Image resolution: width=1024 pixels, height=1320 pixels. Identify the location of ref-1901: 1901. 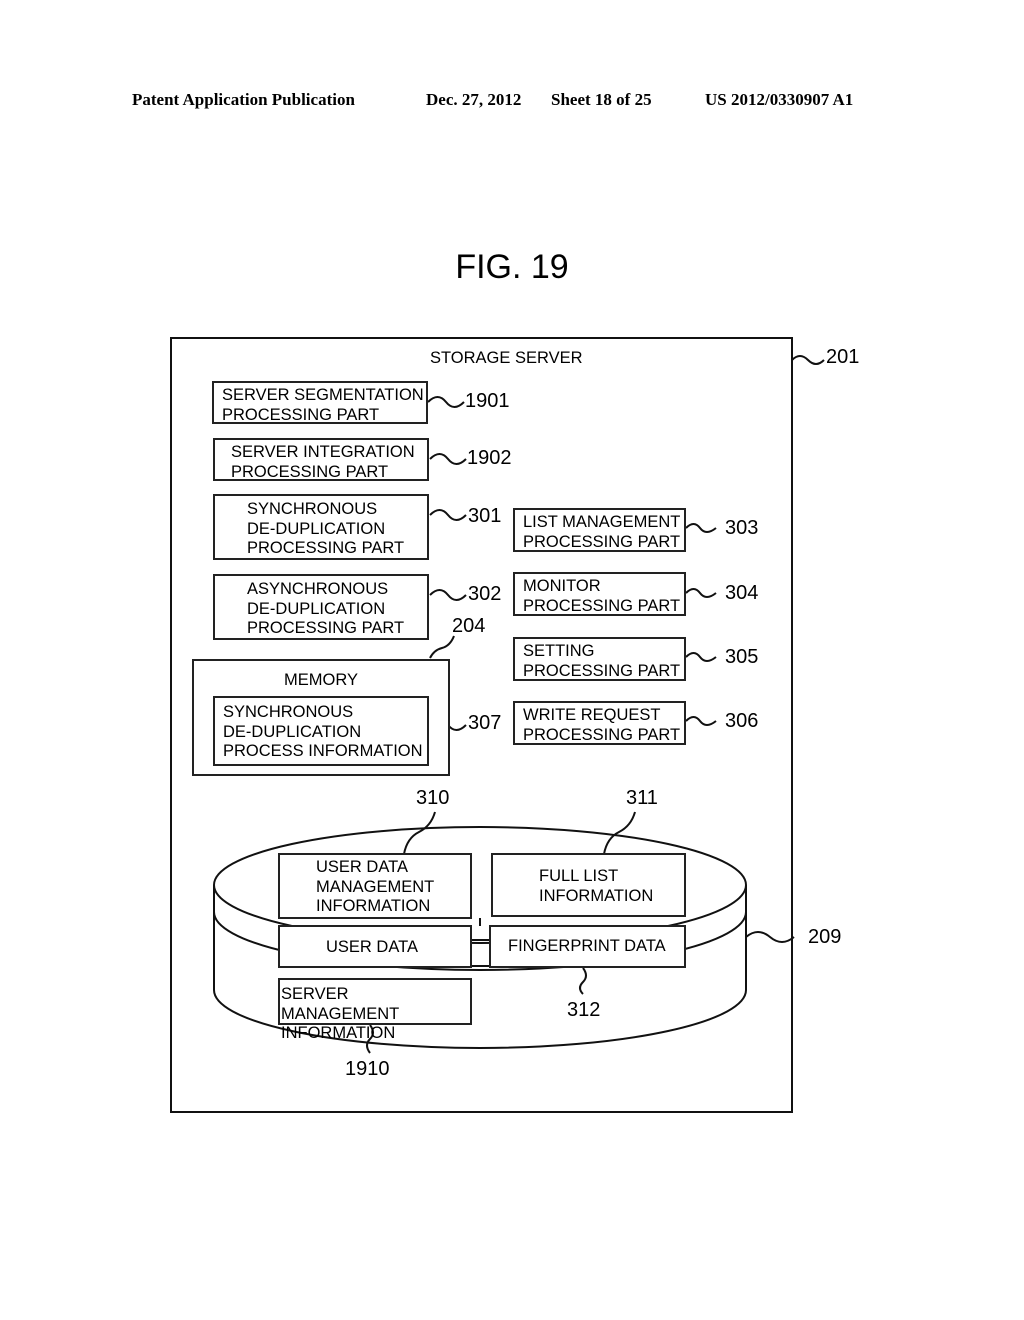
(487, 401).